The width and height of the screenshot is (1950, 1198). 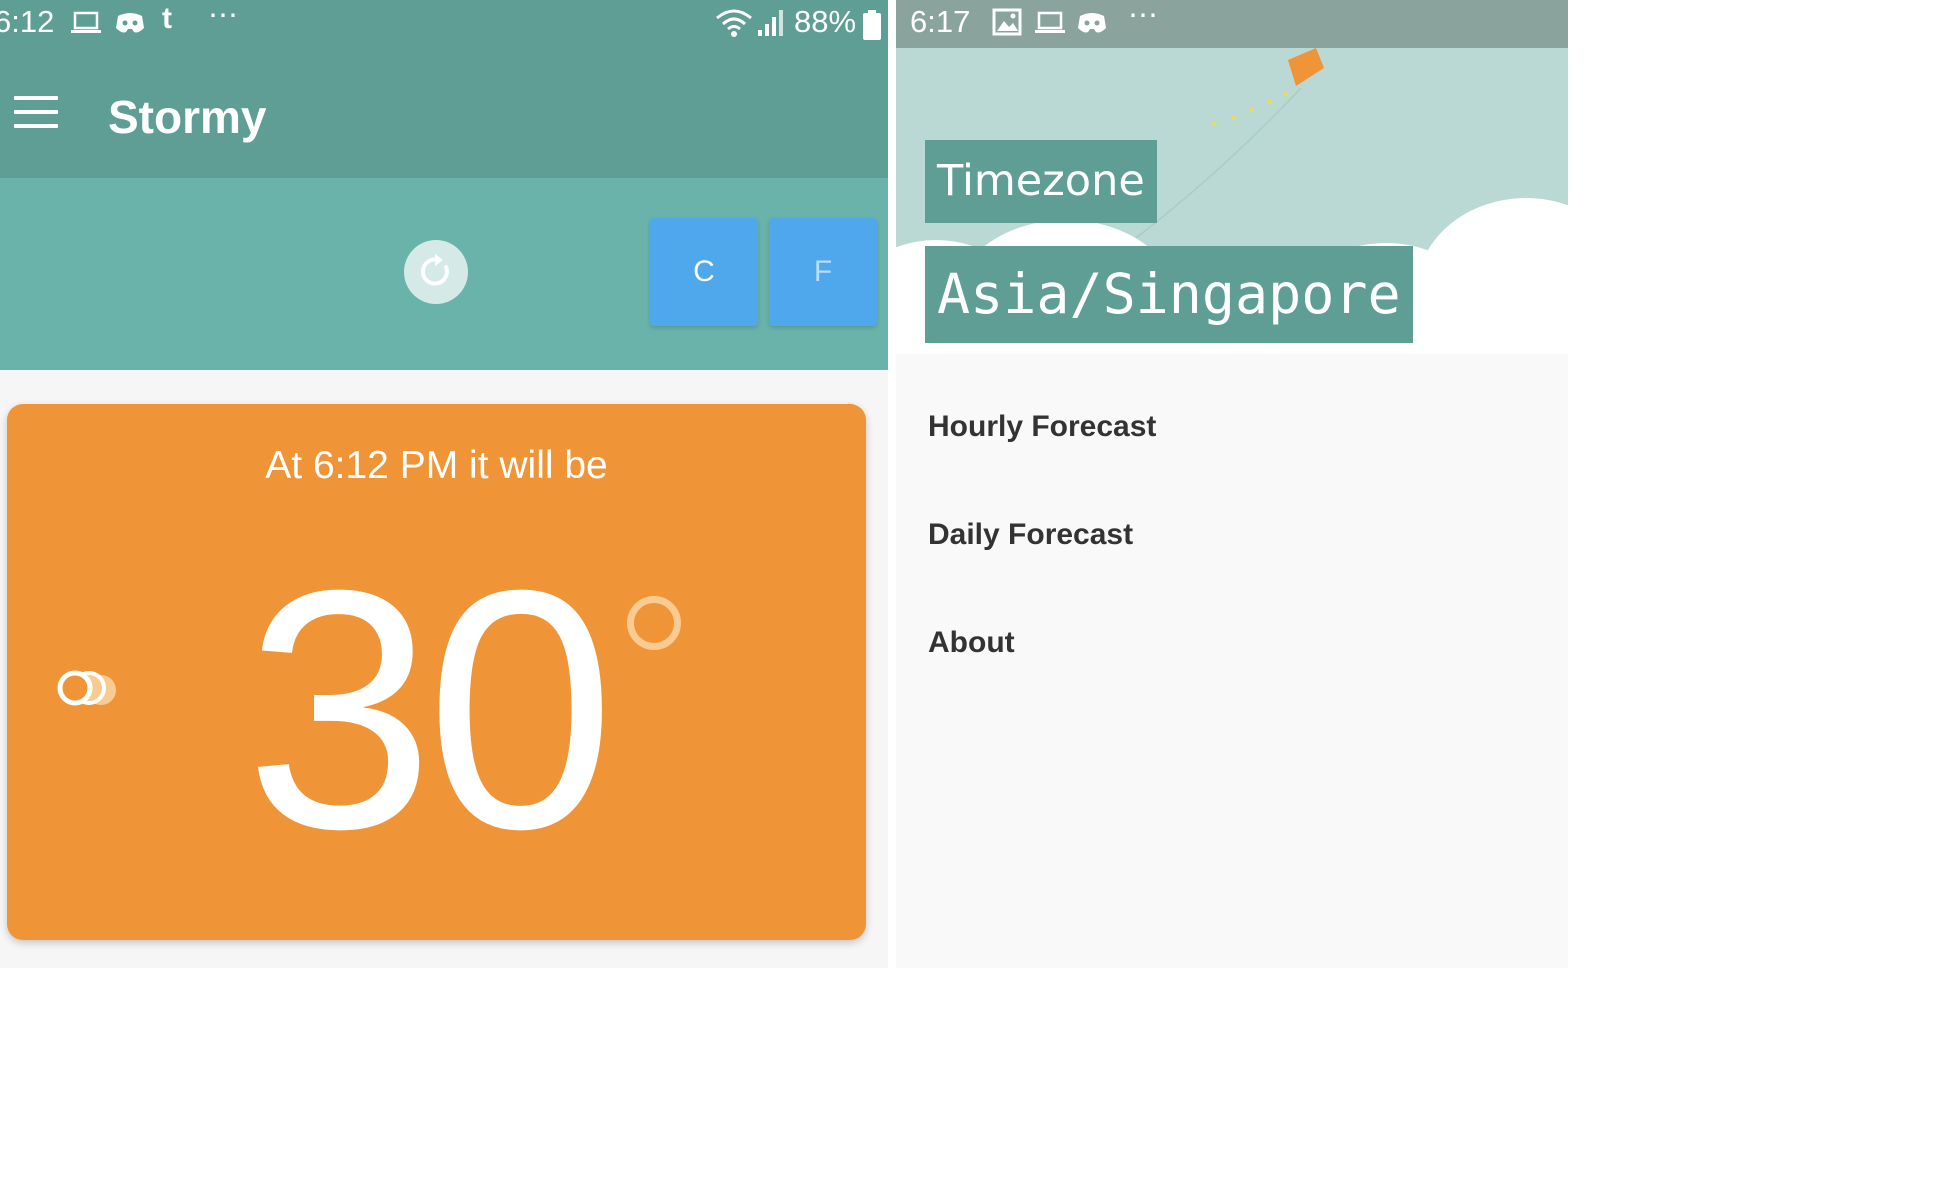 I want to click on temperature-value: 30, so click(x=430, y=710).